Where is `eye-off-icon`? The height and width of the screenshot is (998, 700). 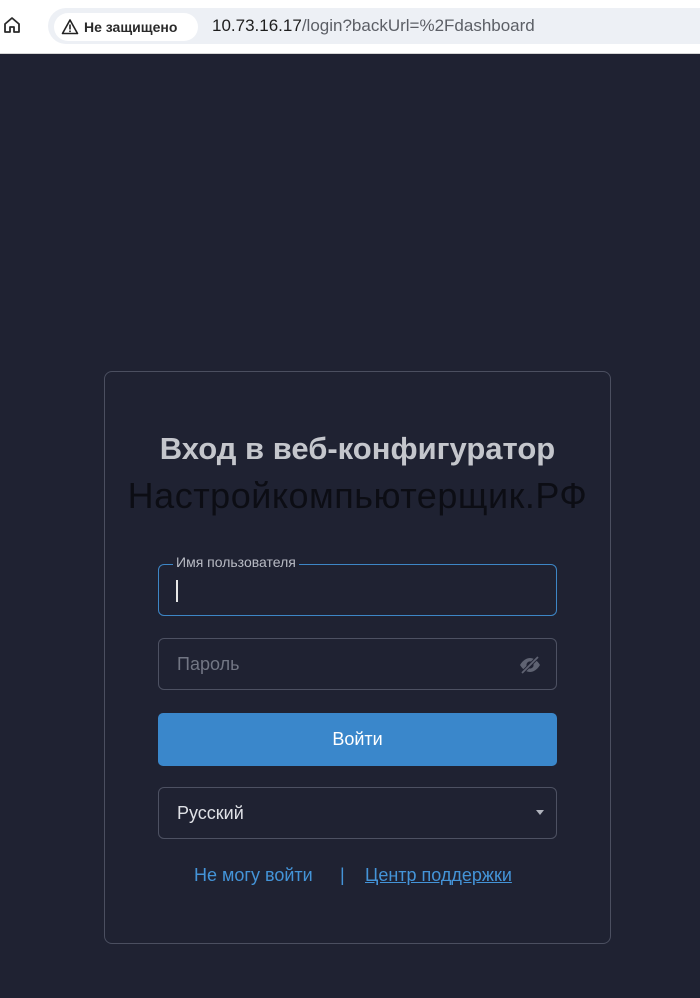 eye-off-icon is located at coordinates (530, 665).